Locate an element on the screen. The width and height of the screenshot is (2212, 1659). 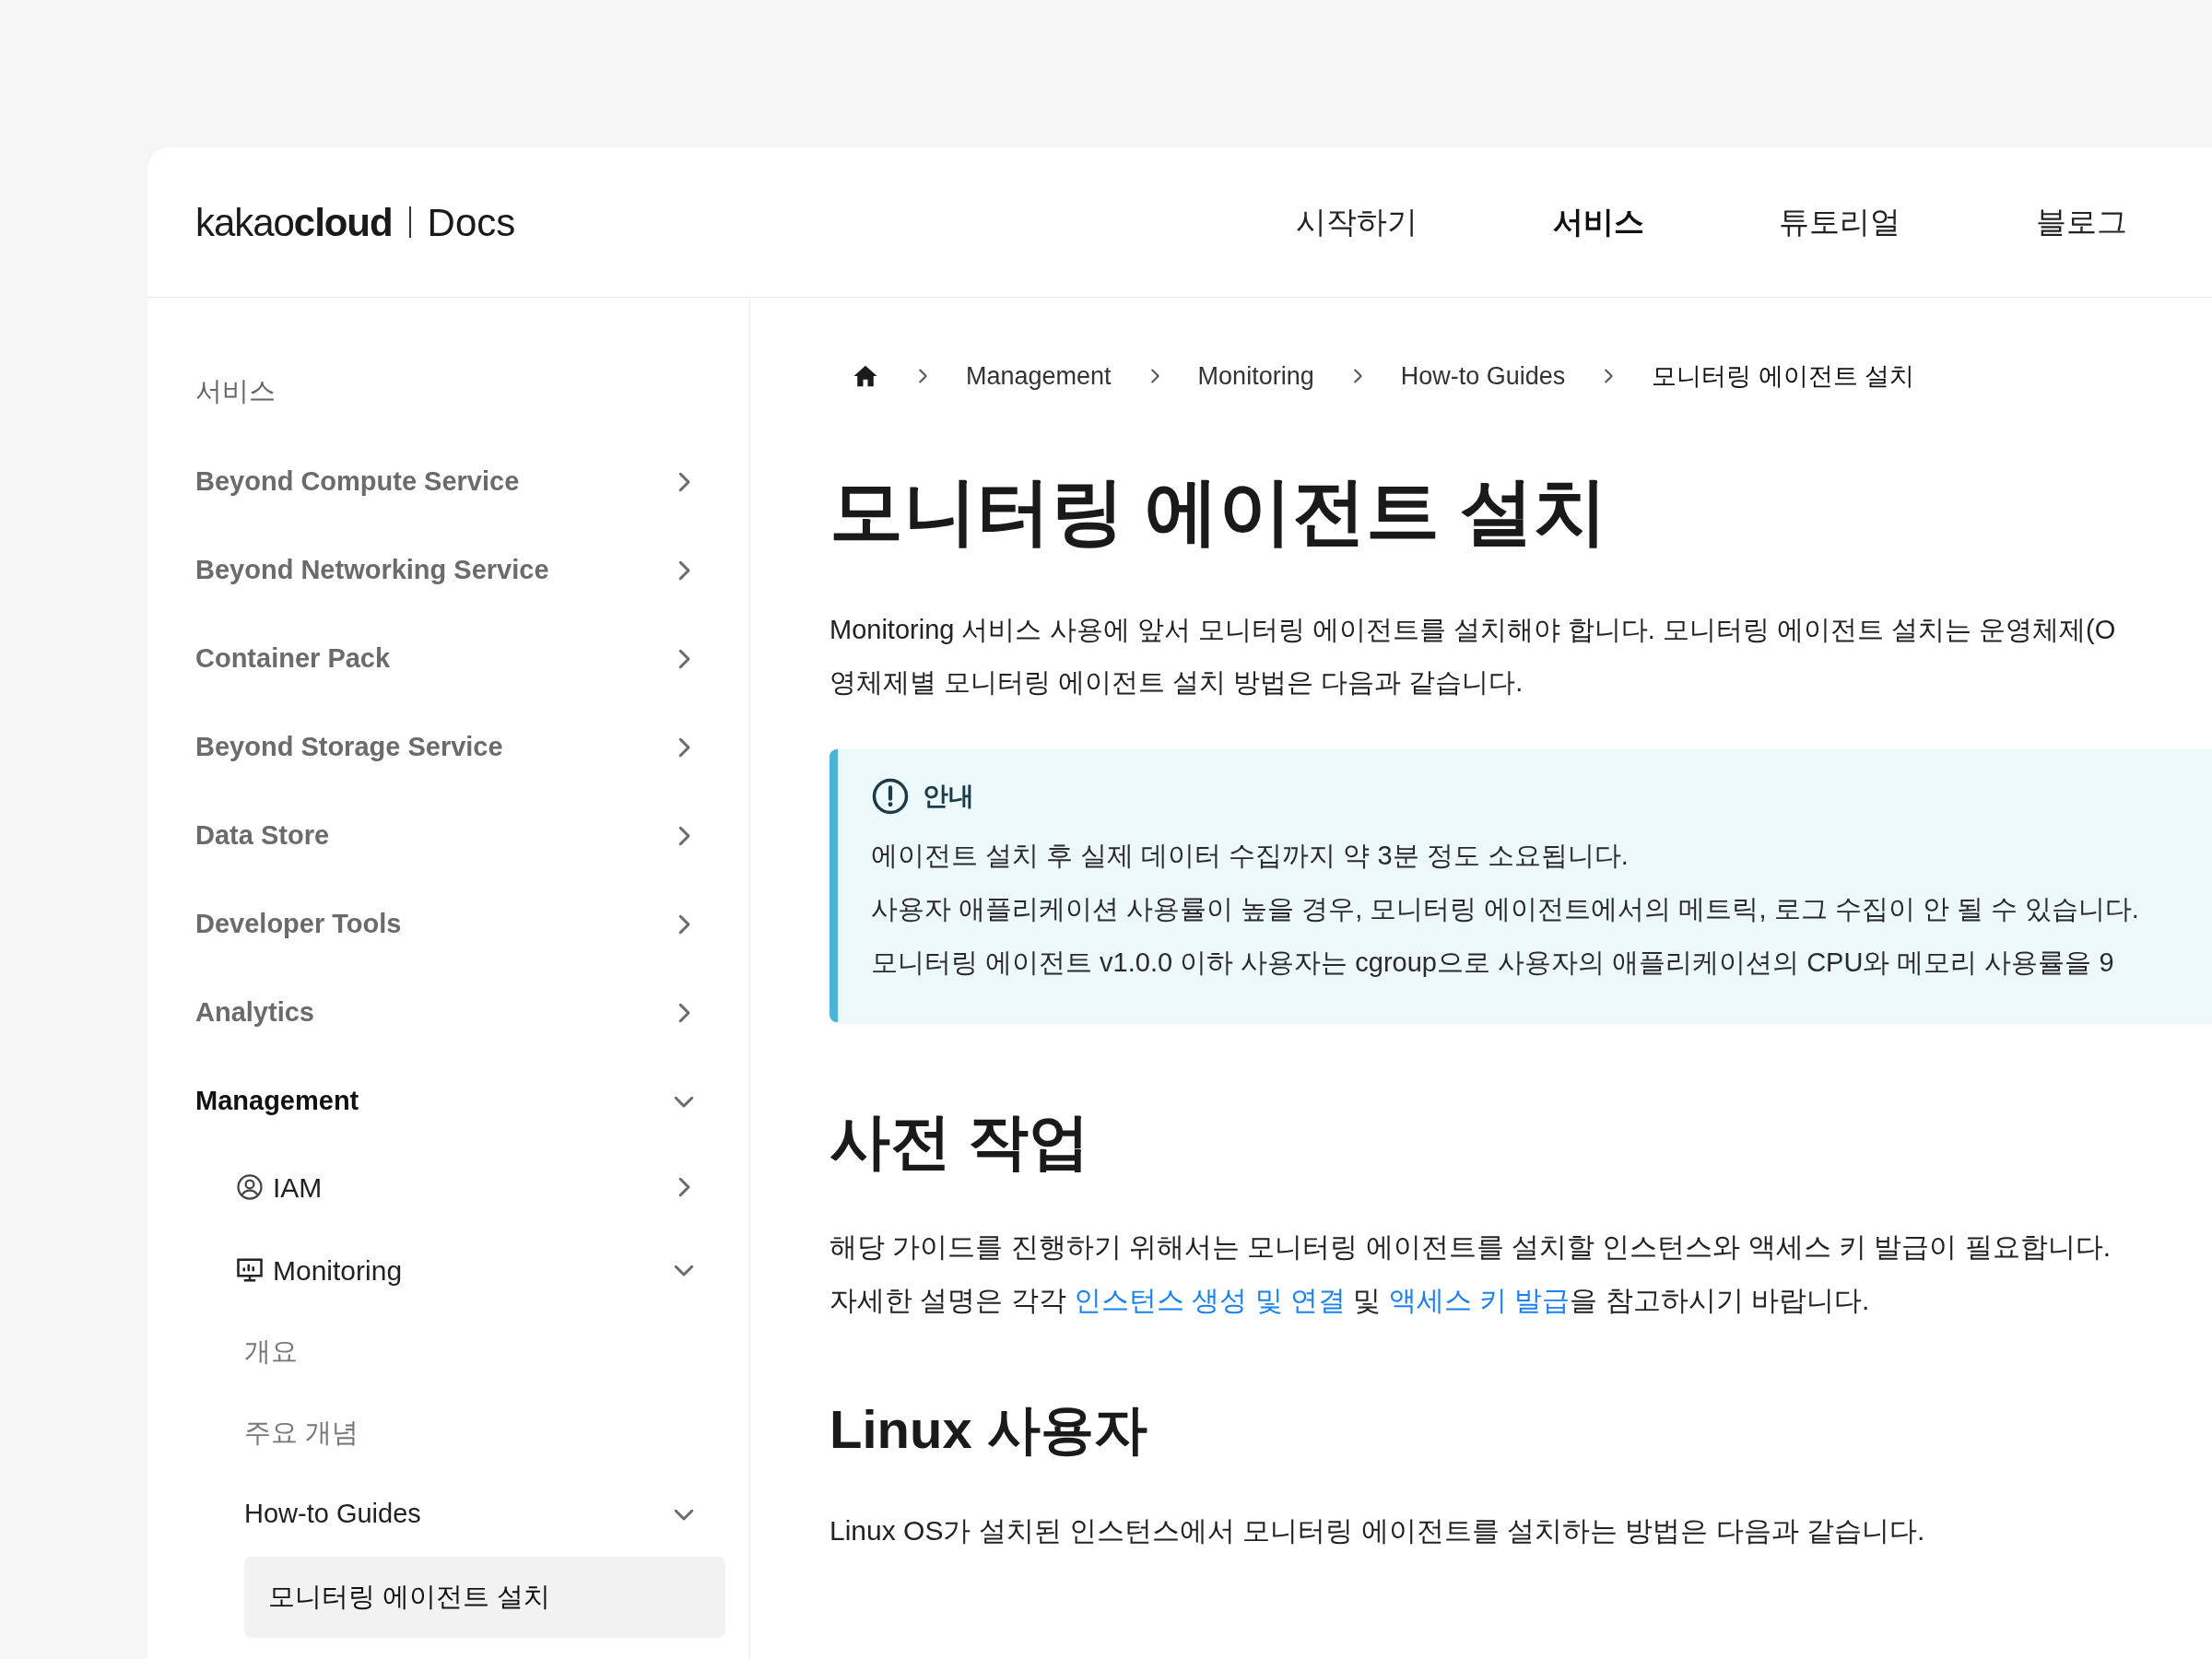
sidebar-heading: 서비스 is located at coordinates (235, 391).